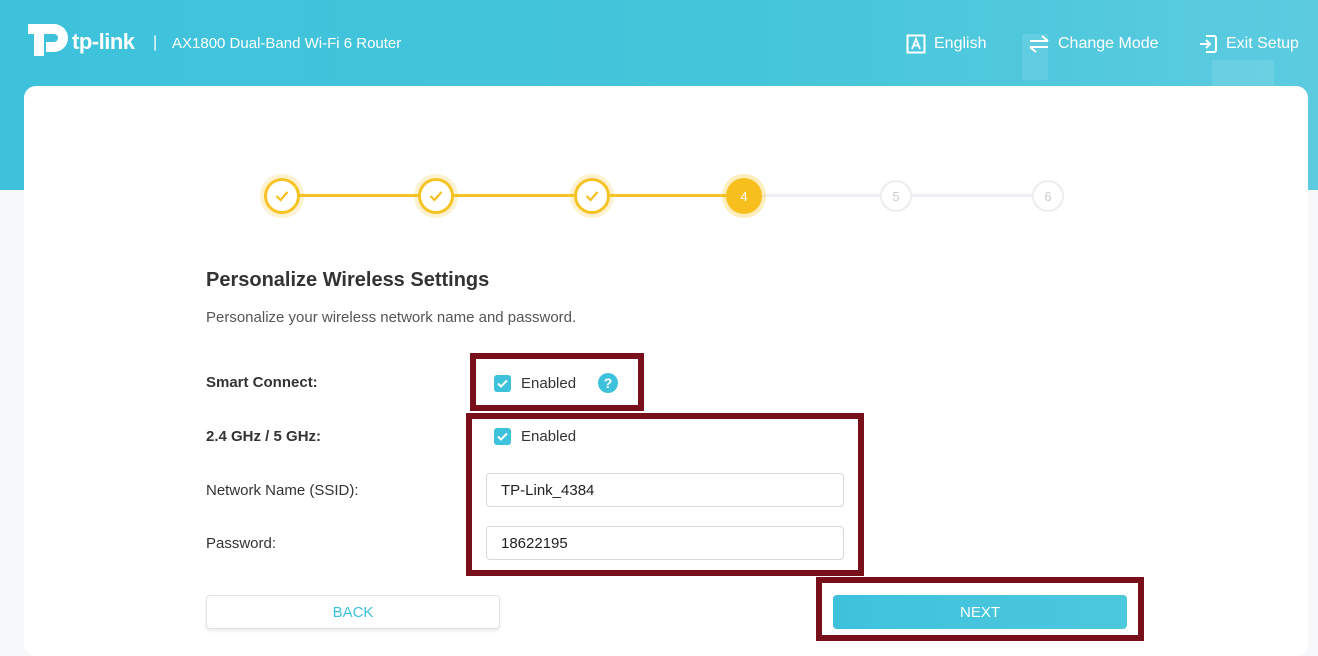  I want to click on page-title: Personalize Wireless Settings, so click(348, 280).